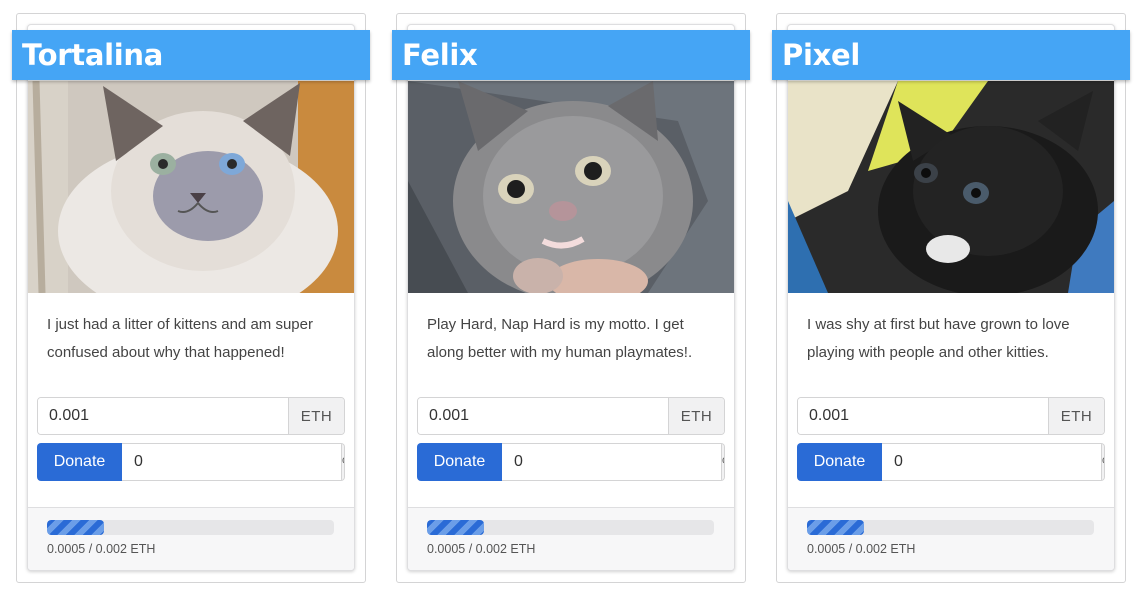 This screenshot has height=596, width=1143. I want to click on cat-name-ribbon: Felix, so click(571, 55).